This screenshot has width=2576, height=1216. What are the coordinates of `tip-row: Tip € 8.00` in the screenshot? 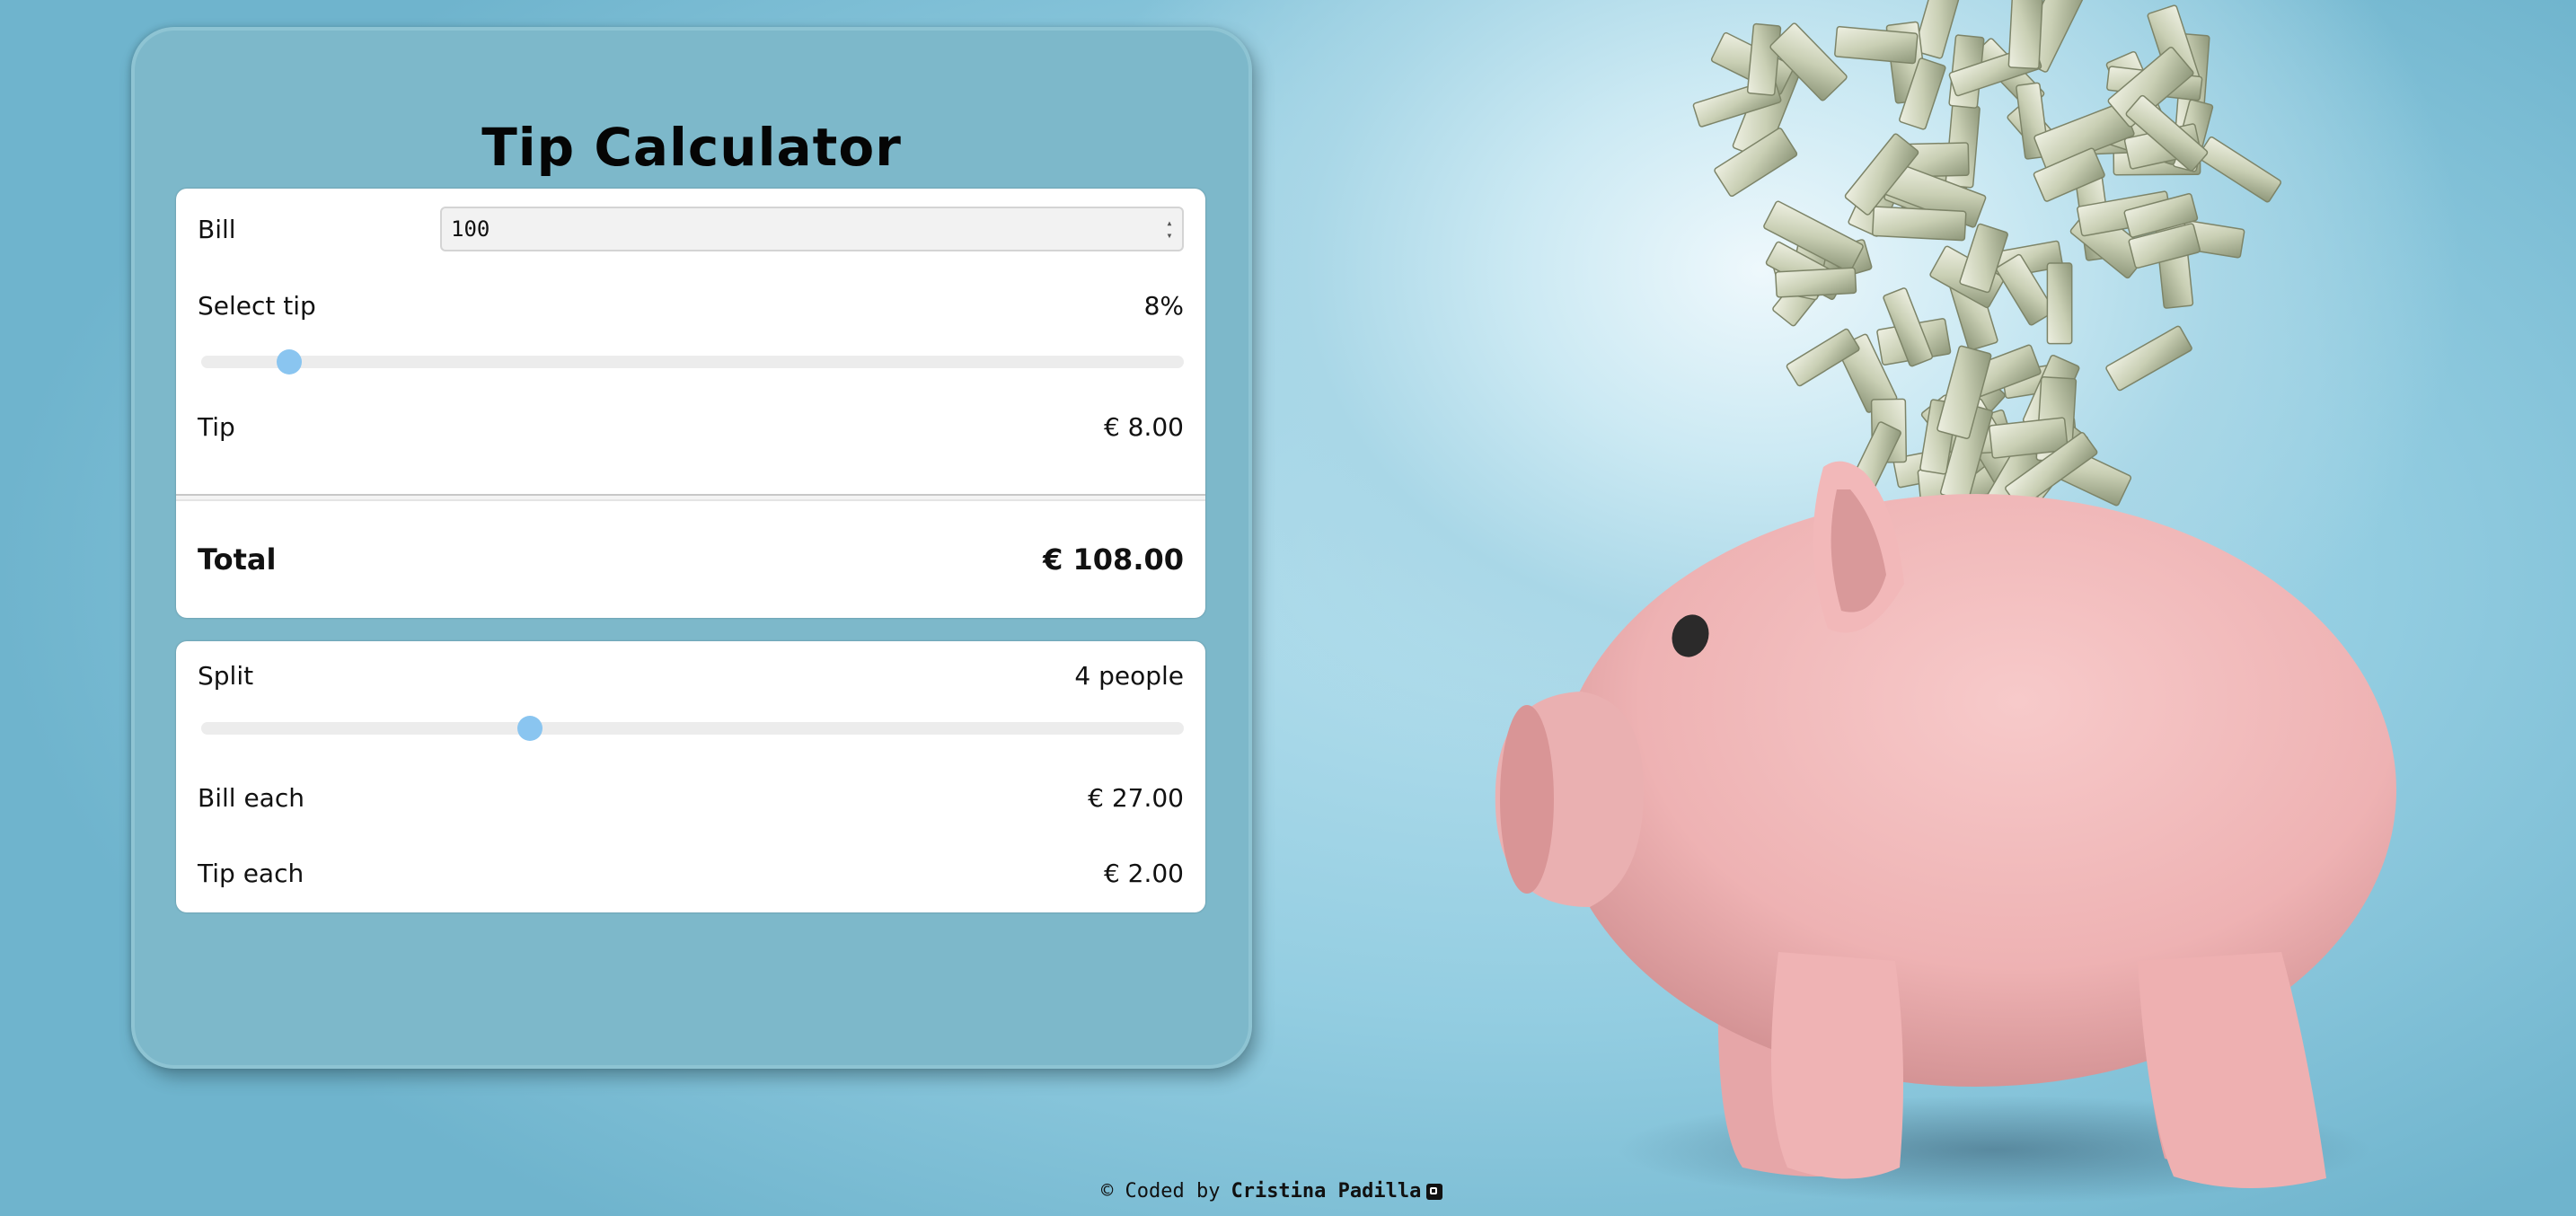 It's located at (691, 427).